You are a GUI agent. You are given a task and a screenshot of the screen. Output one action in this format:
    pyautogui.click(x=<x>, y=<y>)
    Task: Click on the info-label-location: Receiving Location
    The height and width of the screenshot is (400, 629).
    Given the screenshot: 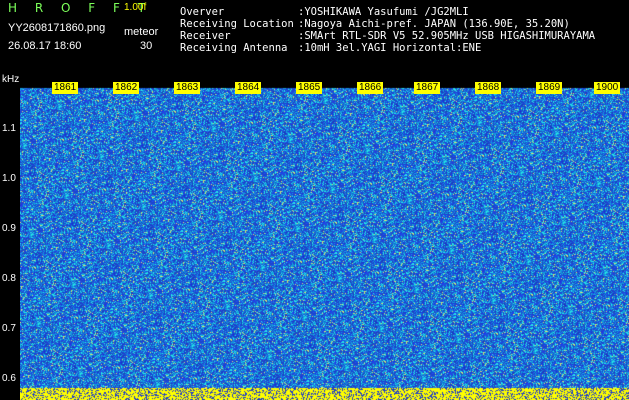 What is the action you would take?
    pyautogui.click(x=237, y=24)
    